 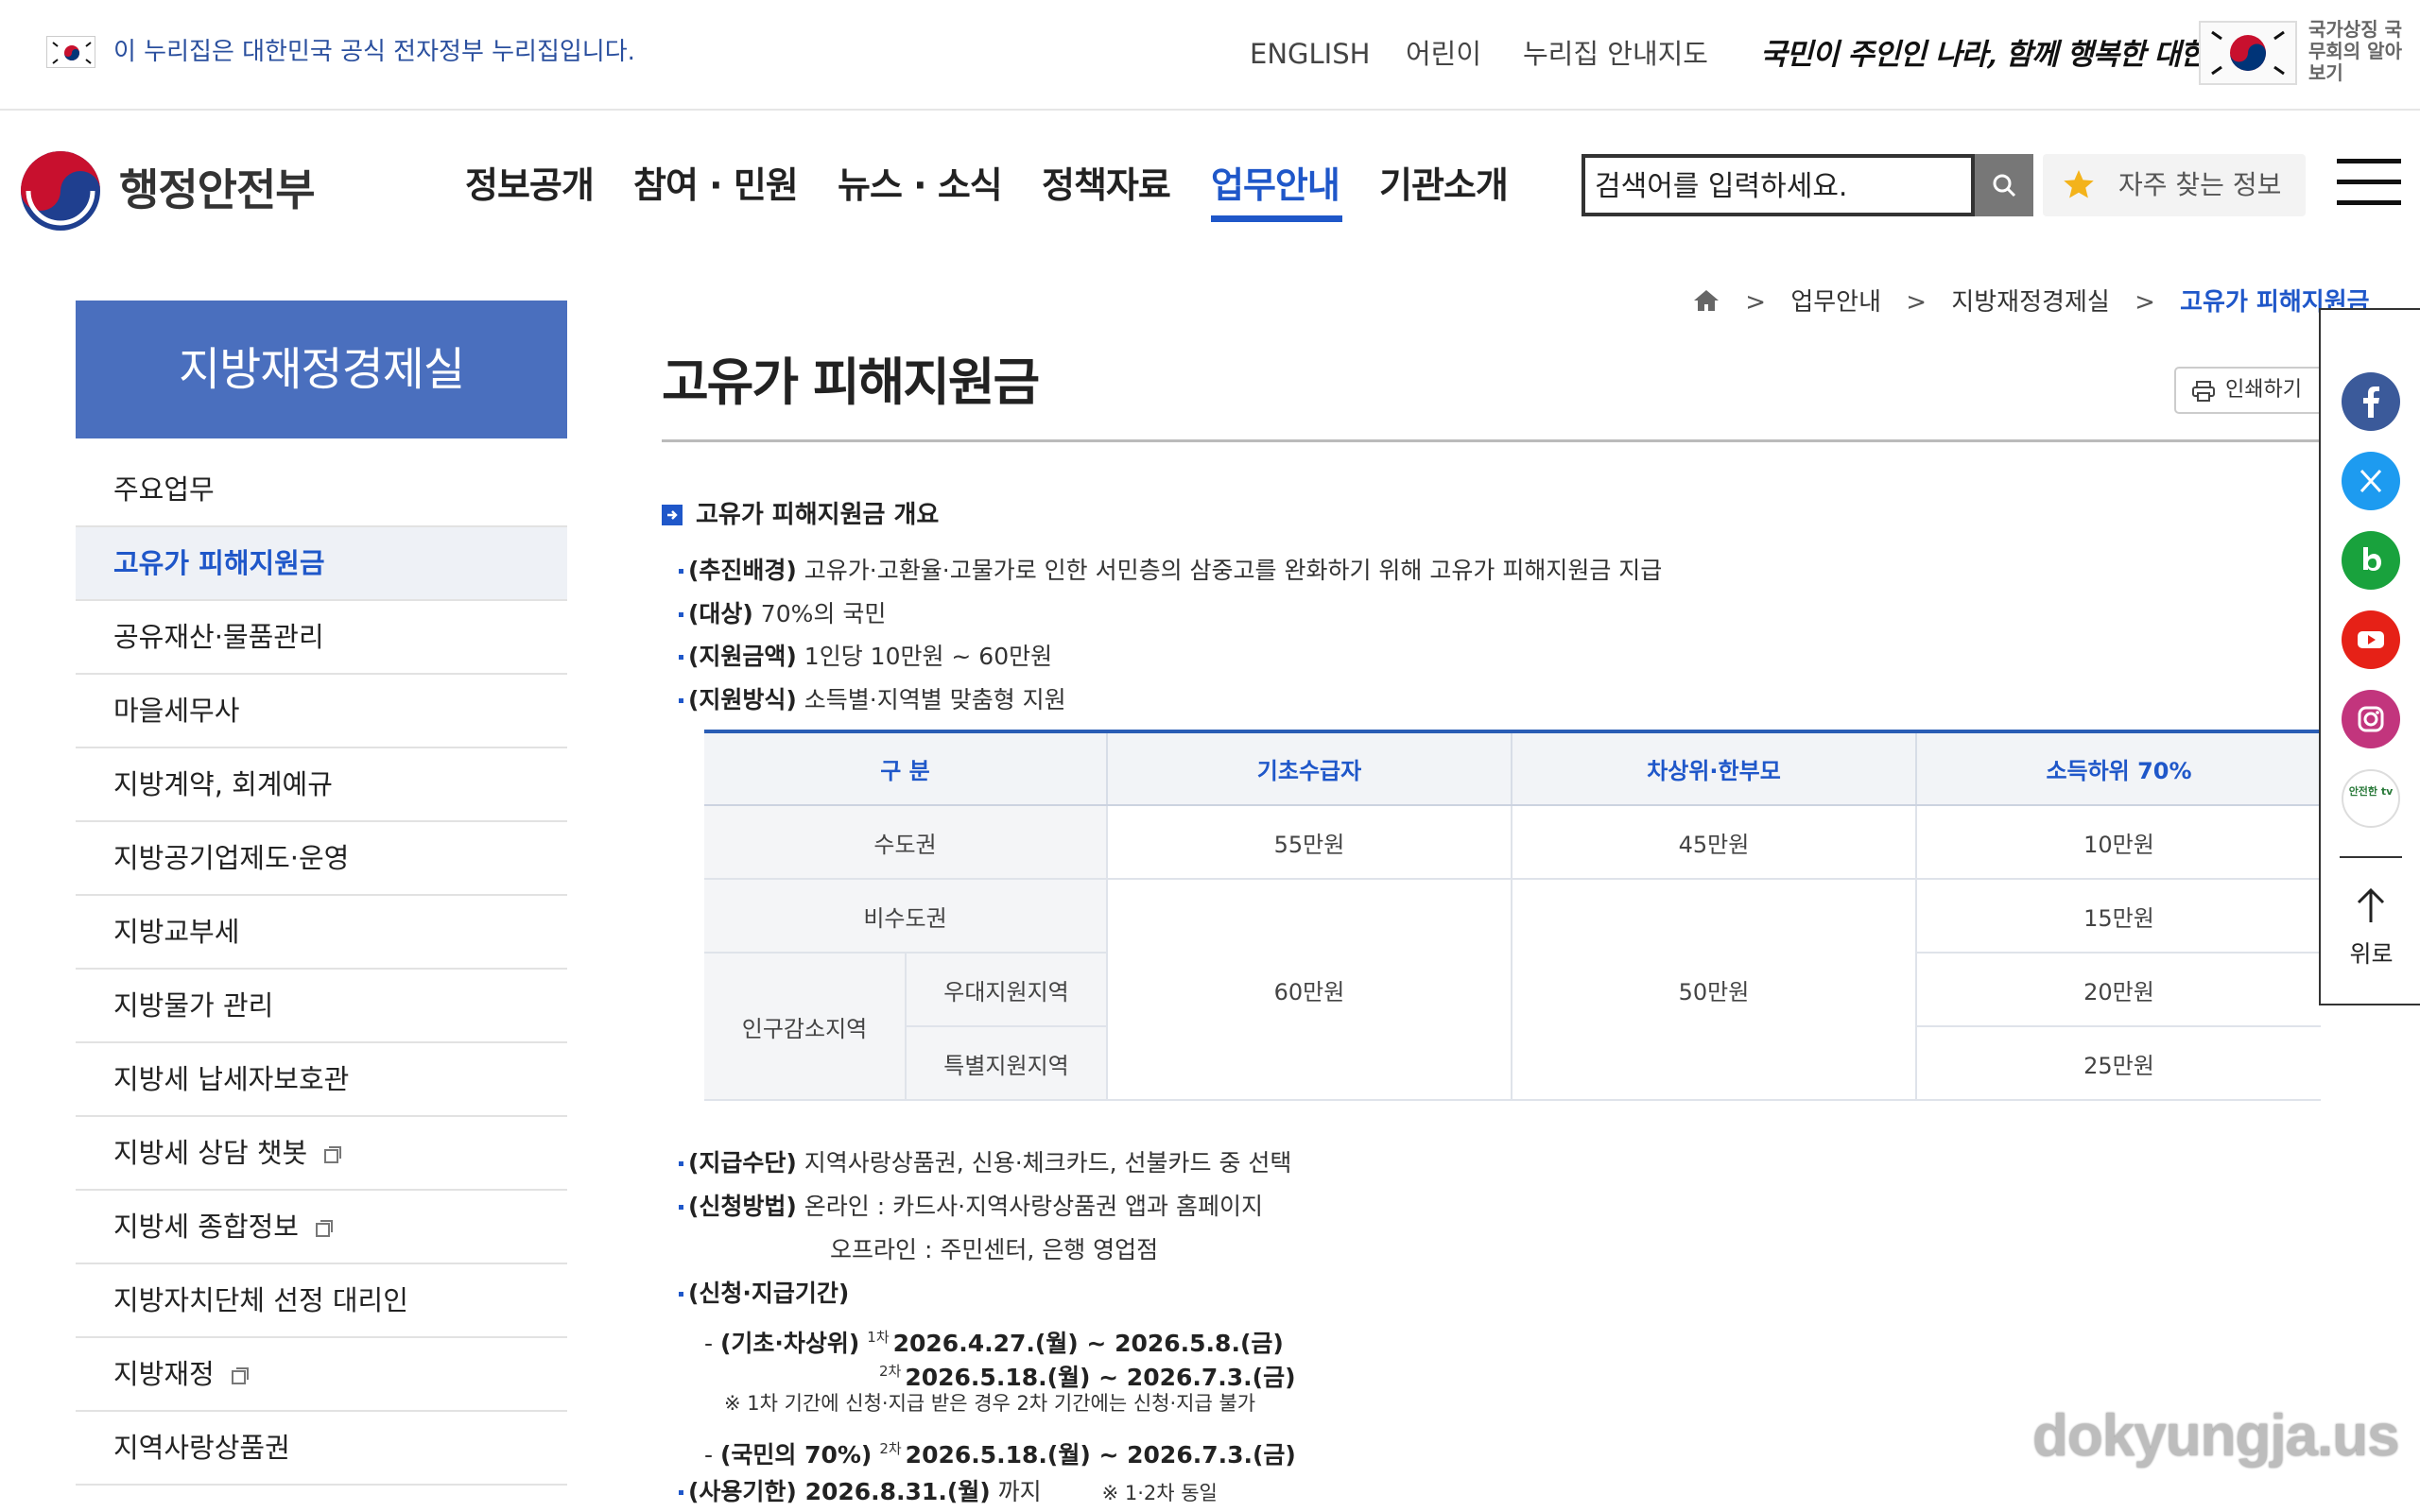 What do you see at coordinates (530, 185) in the screenshot?
I see `gnb-info-disclosure: 정보공개` at bounding box center [530, 185].